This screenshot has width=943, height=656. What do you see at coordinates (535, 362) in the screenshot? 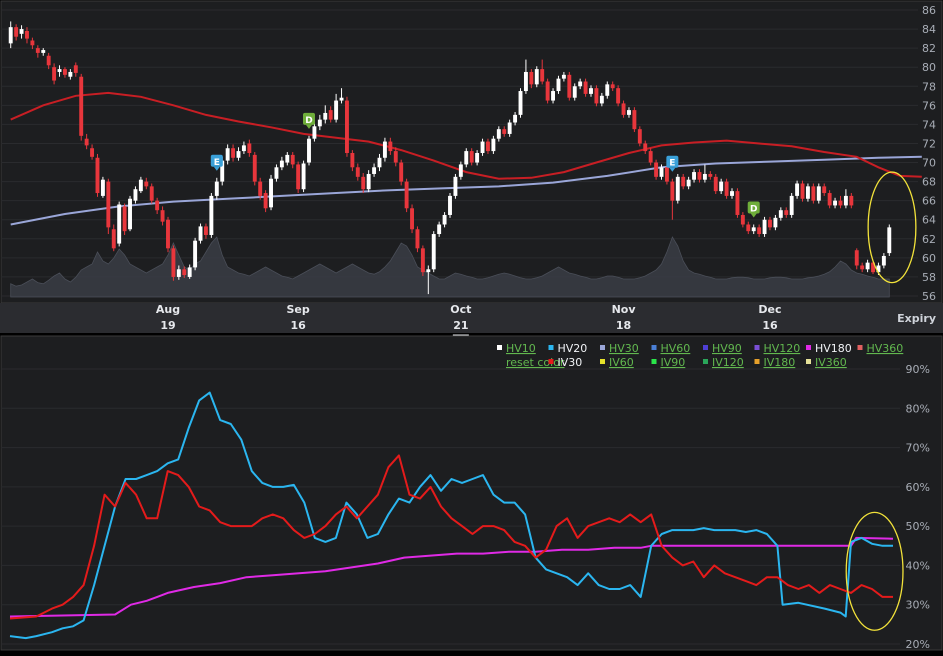
I see `legend-item-reset-color: reset color` at bounding box center [535, 362].